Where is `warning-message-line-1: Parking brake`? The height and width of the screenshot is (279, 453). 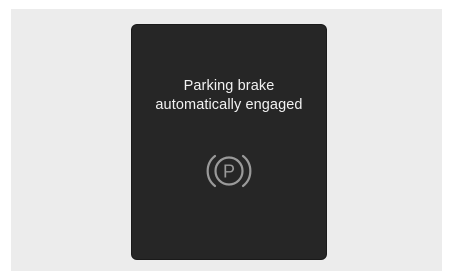 warning-message-line-1: Parking brake is located at coordinates (229, 86).